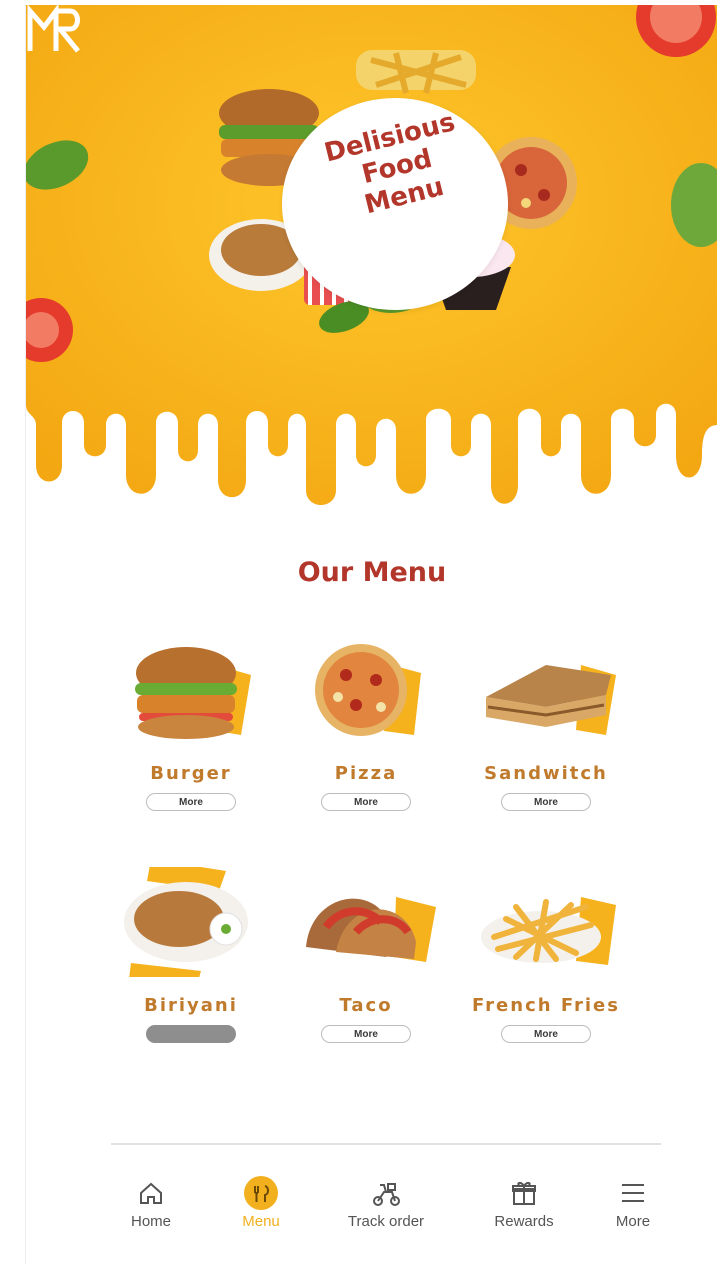  Describe the element at coordinates (191, 1005) in the screenshot. I see `menu-item-label: Biriyani` at that location.